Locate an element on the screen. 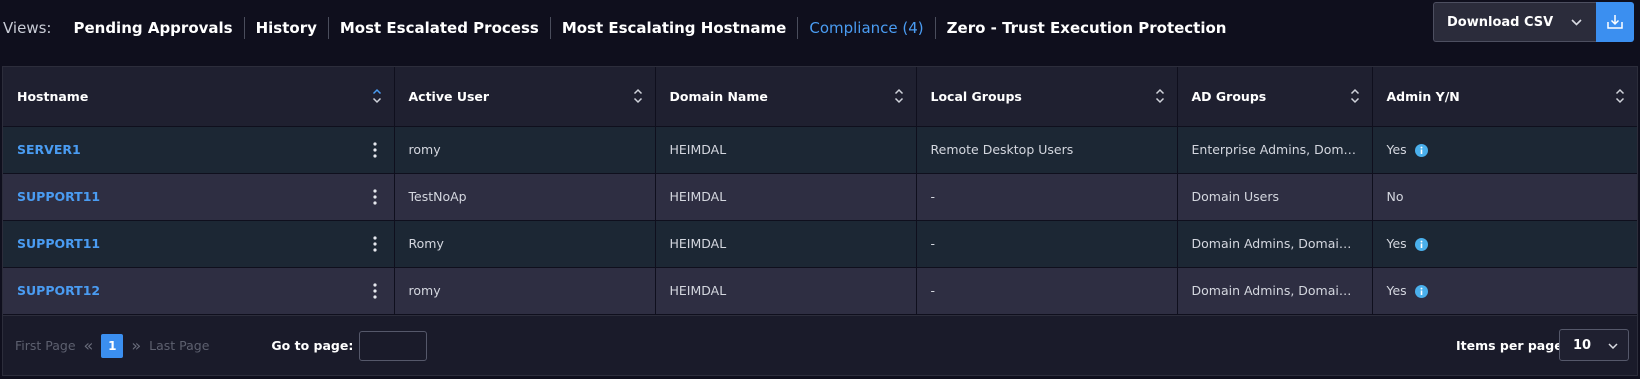 This screenshot has height=379, width=1640. column-header-admin-yn: Admin Y/N is located at coordinates (1504, 97).